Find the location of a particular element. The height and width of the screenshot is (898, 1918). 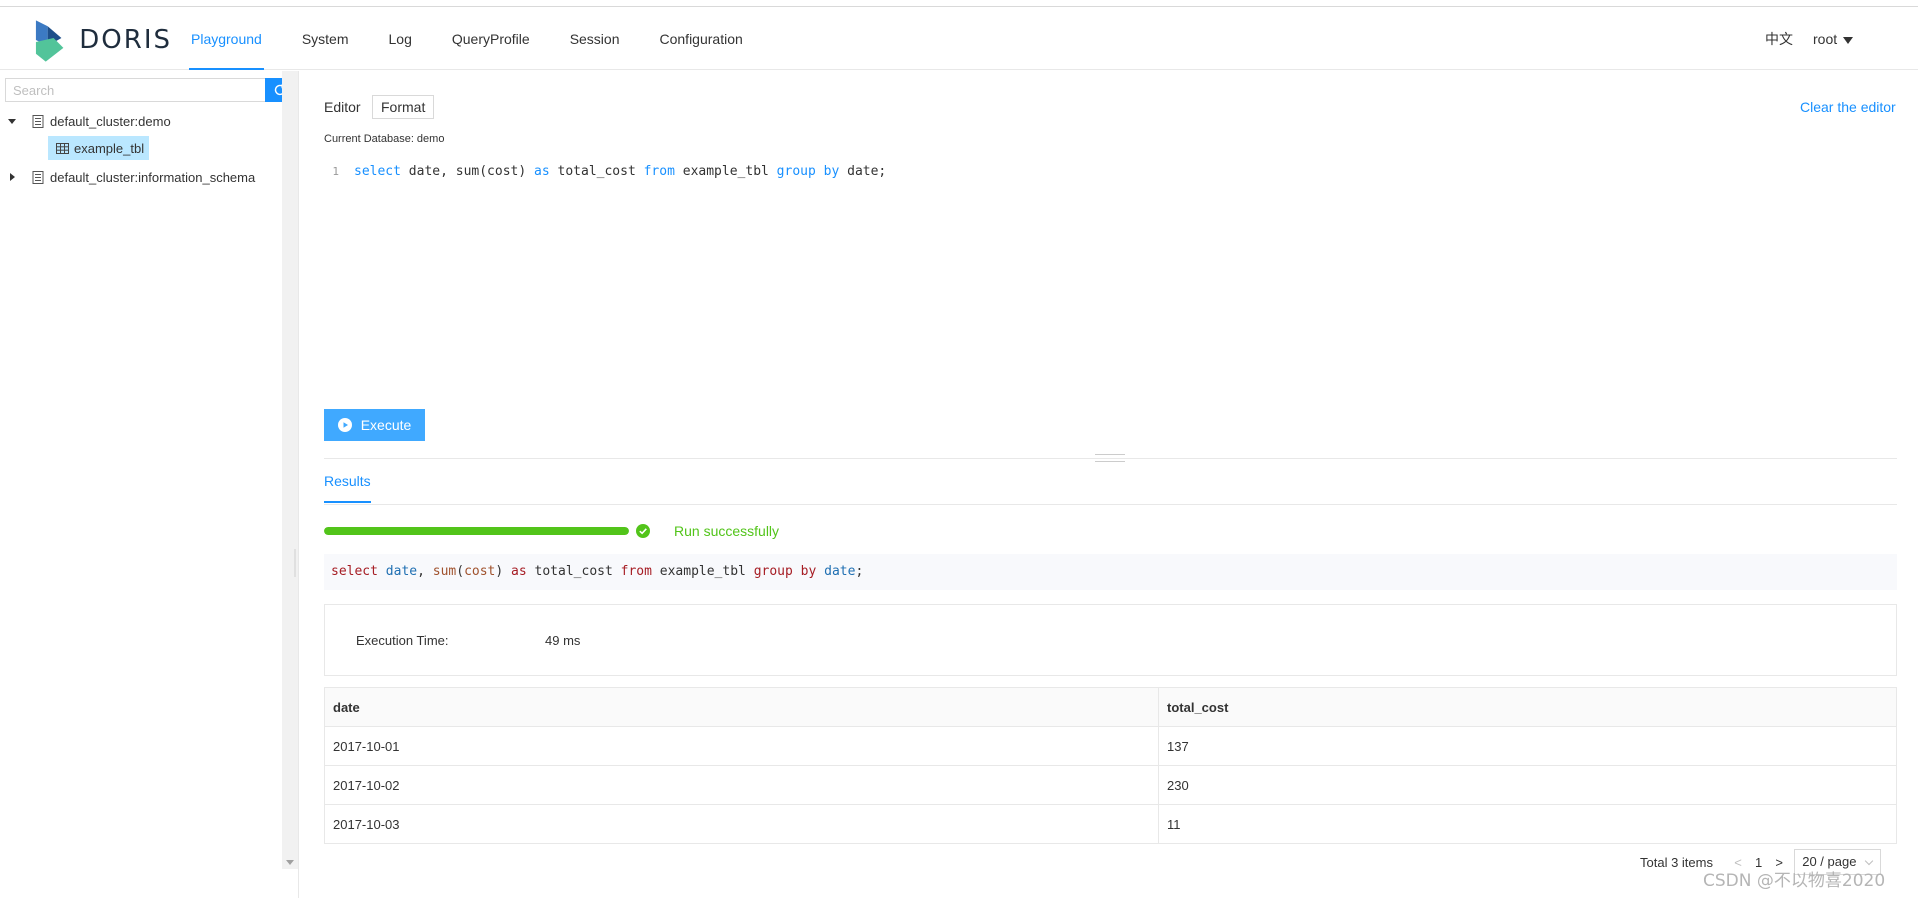

code-token: date, sum(cost) is located at coordinates (467, 171).